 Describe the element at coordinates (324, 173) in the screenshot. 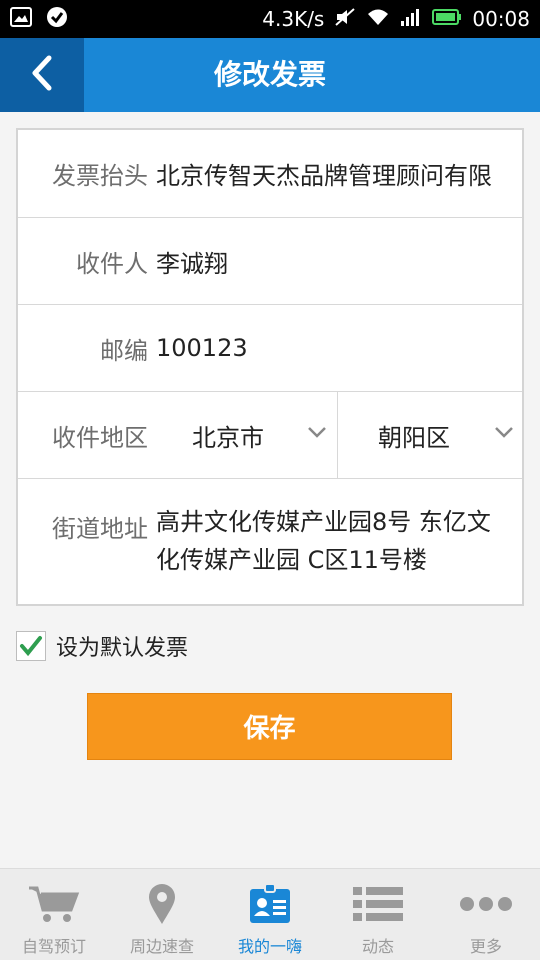

I see `invoice-title-input: 北京传智天杰品牌管理顾问有限` at that location.